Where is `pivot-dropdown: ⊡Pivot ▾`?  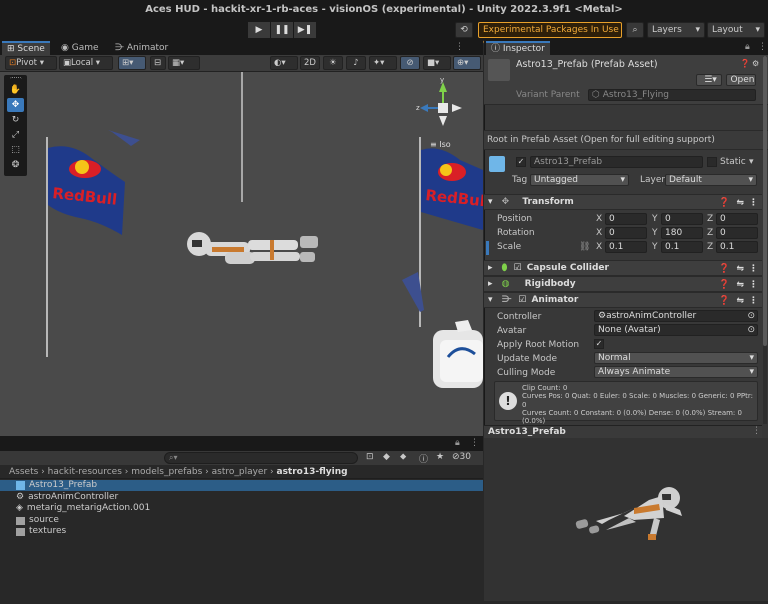
pivot-dropdown: ⊡Pivot ▾ is located at coordinates (31, 63).